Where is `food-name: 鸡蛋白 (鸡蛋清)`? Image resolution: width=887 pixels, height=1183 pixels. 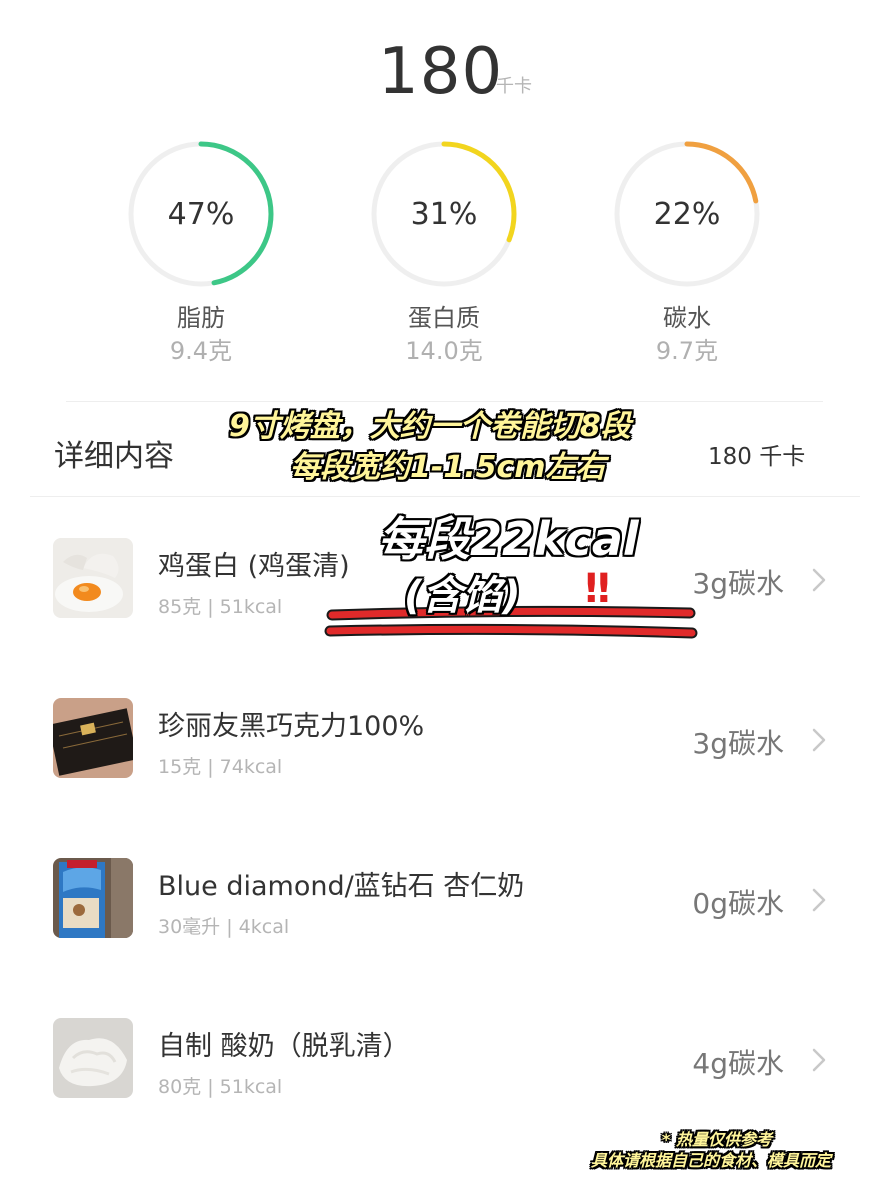 food-name: 鸡蛋白 (鸡蛋清) is located at coordinates (254, 566).